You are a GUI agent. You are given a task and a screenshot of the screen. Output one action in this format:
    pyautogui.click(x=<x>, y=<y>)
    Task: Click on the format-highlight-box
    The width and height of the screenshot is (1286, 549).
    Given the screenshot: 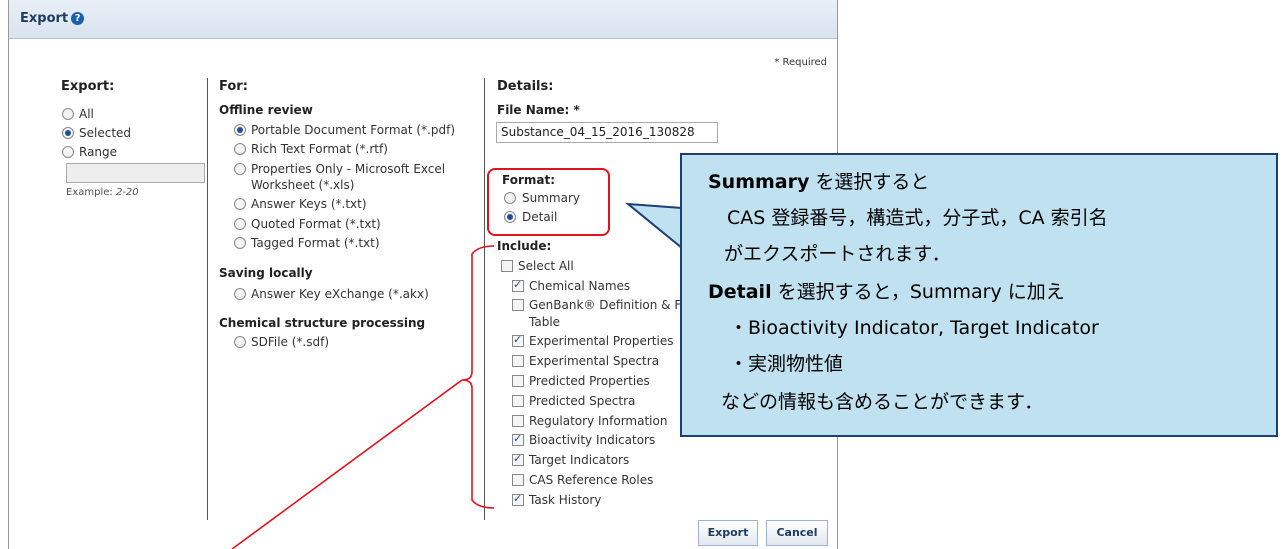 What is the action you would take?
    pyautogui.click(x=548, y=202)
    